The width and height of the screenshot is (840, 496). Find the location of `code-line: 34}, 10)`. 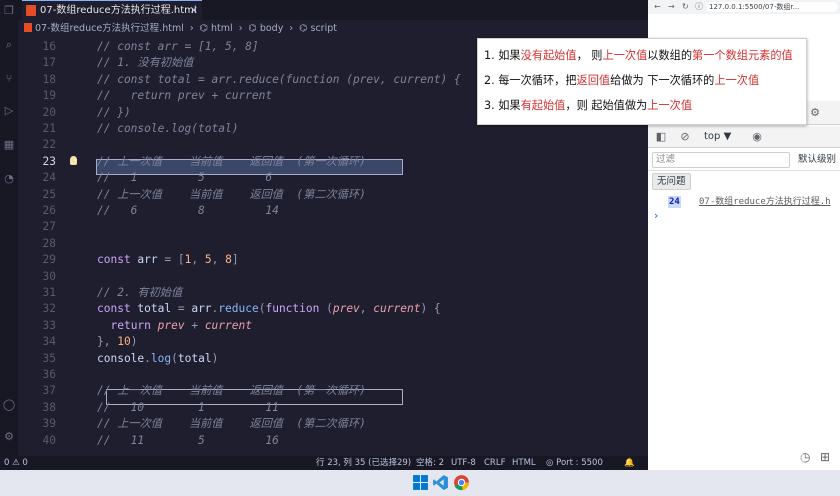

code-line: 34}, 10) is located at coordinates (333, 342).